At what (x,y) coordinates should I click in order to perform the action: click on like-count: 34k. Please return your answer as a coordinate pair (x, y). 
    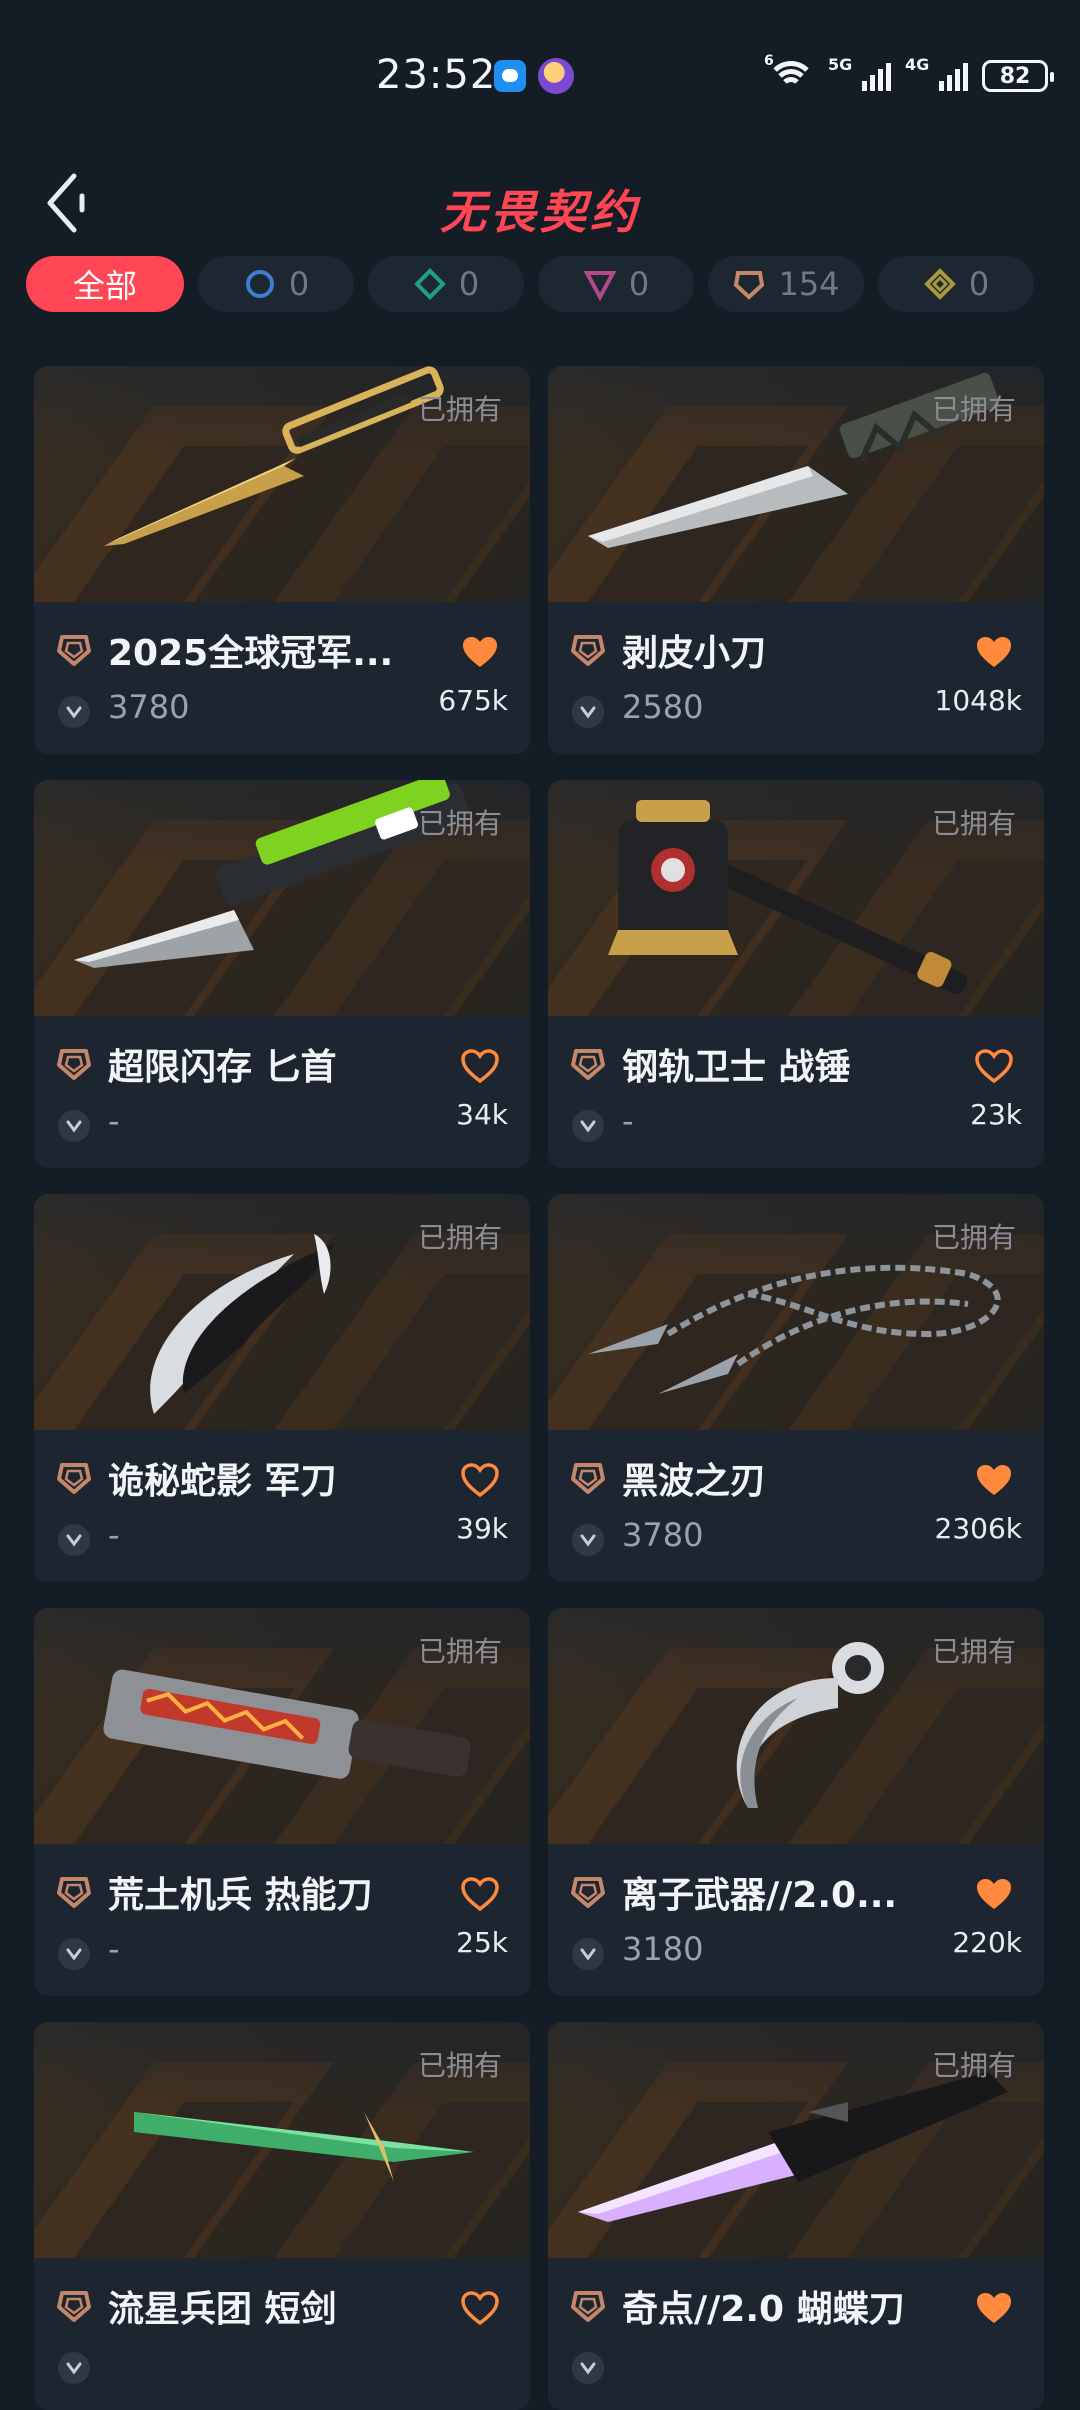
    Looking at the image, I should click on (482, 1114).